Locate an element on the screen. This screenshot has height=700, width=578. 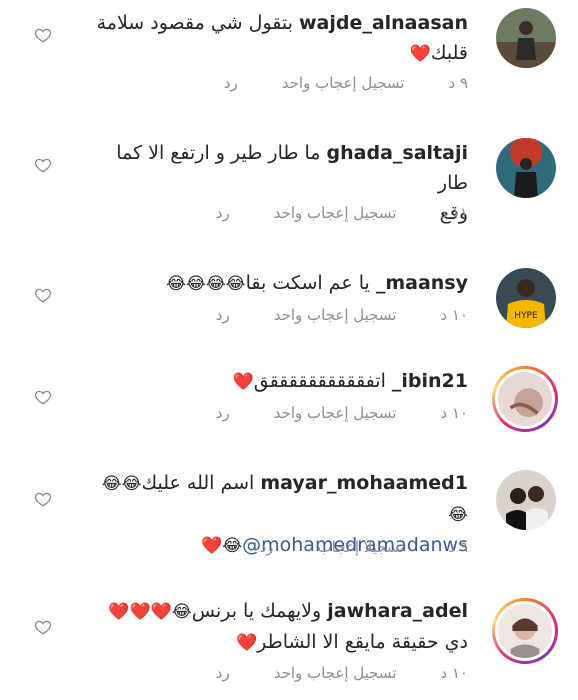
comment-username: jawhara_adel is located at coordinates (397, 611).